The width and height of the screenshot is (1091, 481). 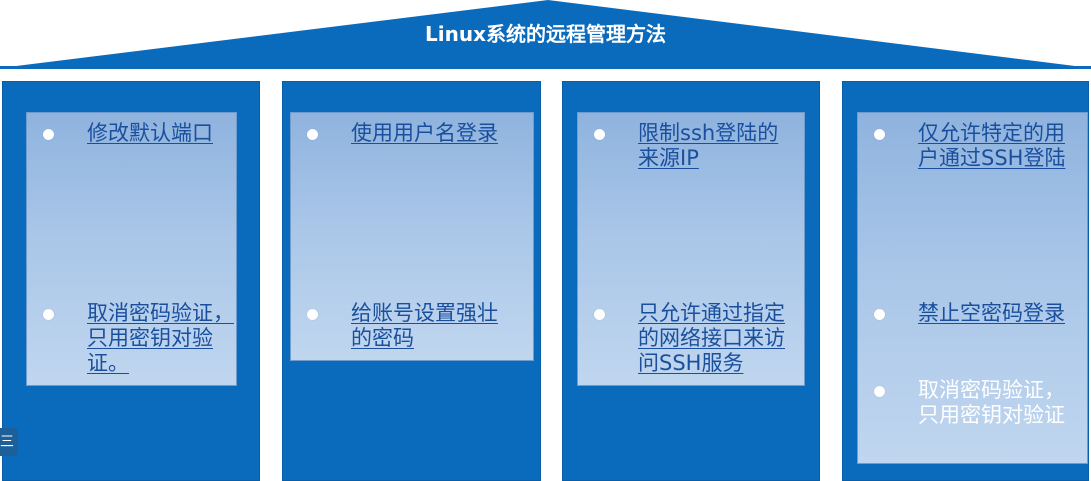 I want to click on page-title: Linux系统的远程管理方法, so click(x=545, y=34).